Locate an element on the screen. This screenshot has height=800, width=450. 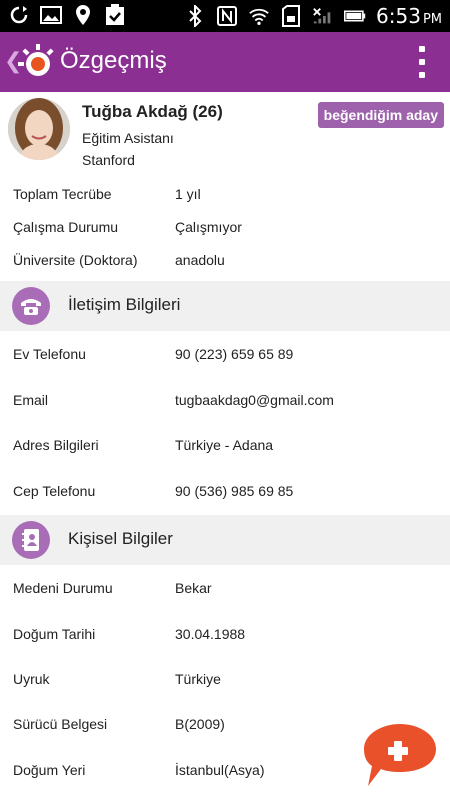
plus-speech-bubble-icon is located at coordinates (400, 755).